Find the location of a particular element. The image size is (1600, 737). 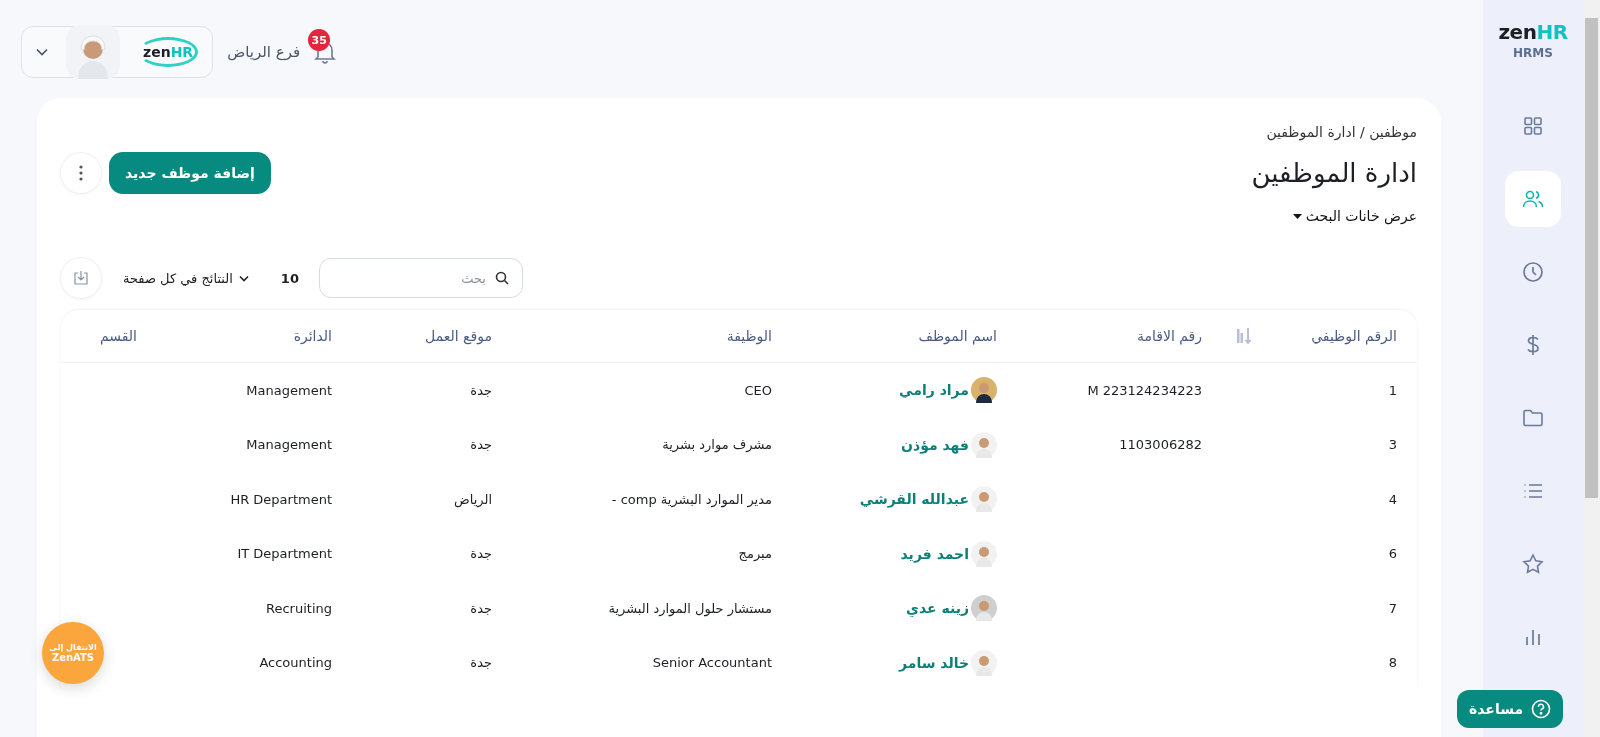

more-icon is located at coordinates (81, 173).